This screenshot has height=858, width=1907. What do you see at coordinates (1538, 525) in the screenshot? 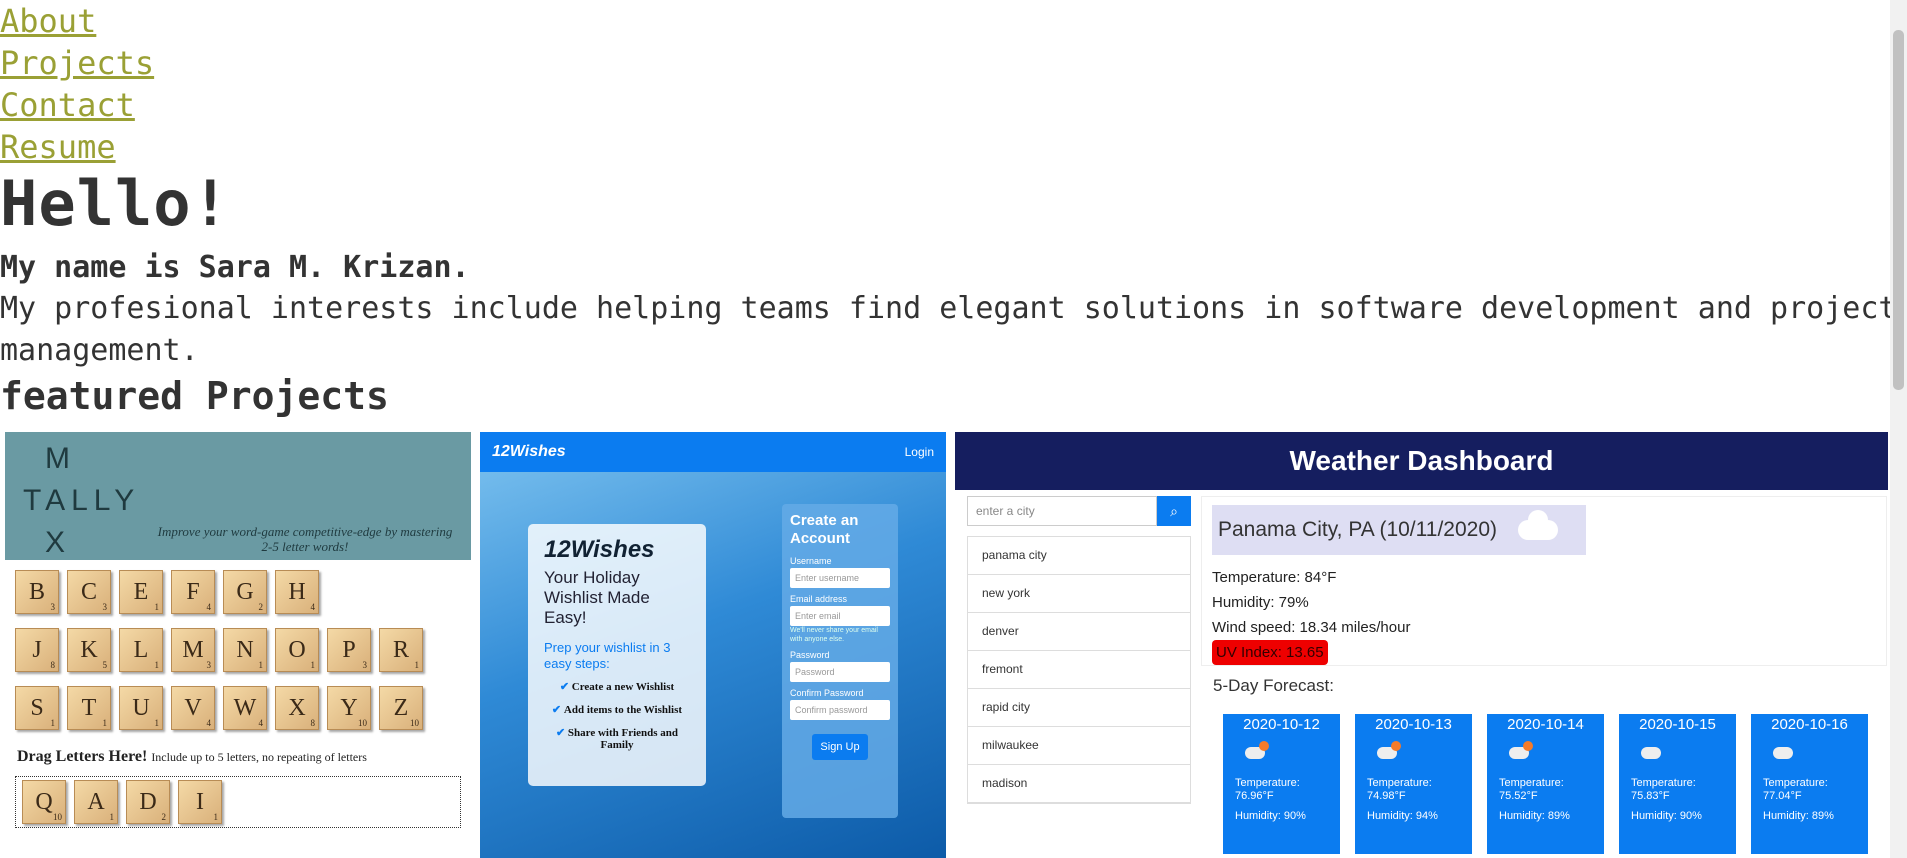
I see `cloud-icon` at bounding box center [1538, 525].